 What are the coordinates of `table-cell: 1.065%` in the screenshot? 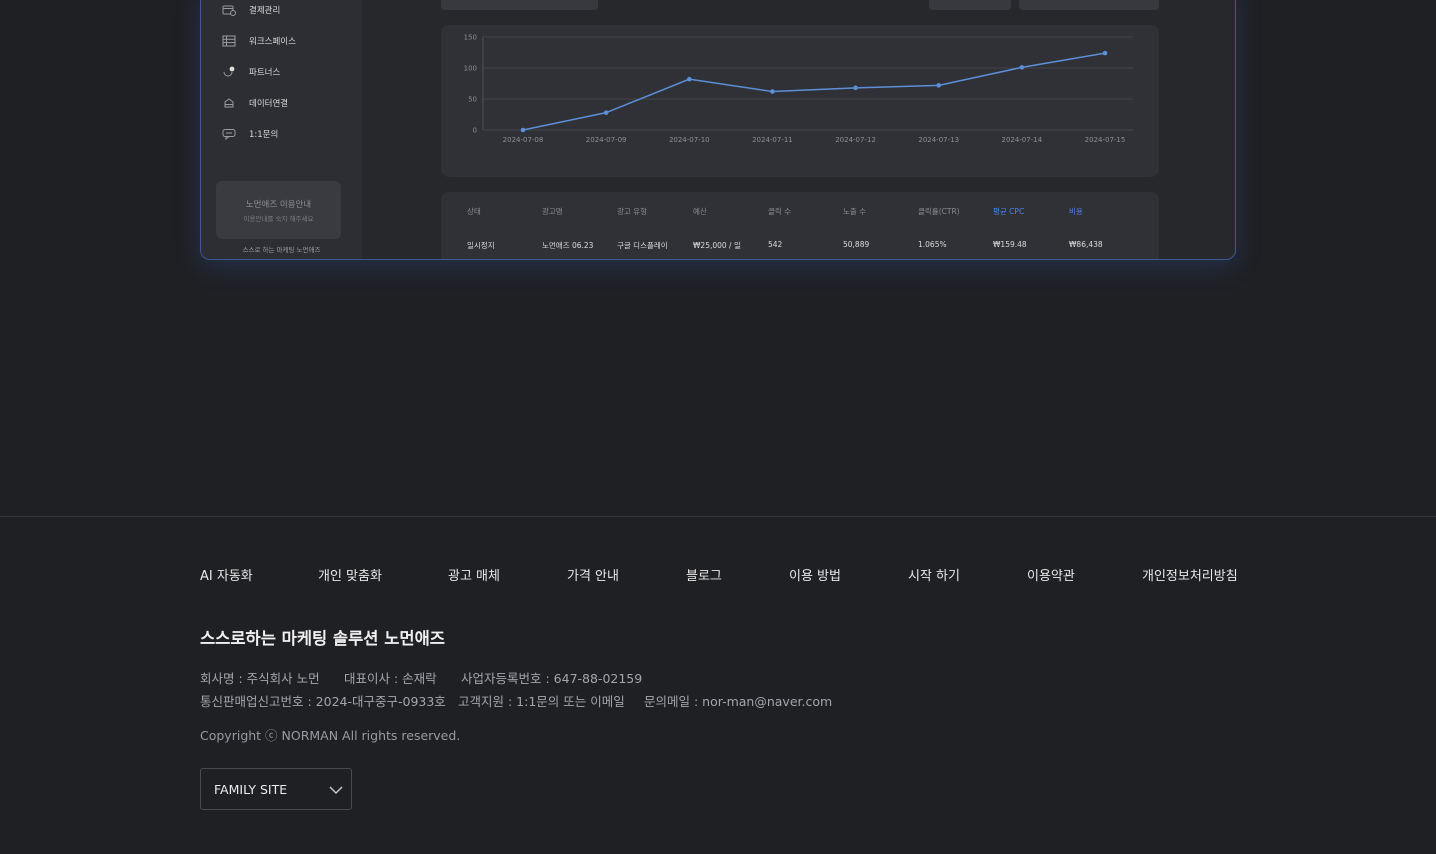 It's located at (932, 244).